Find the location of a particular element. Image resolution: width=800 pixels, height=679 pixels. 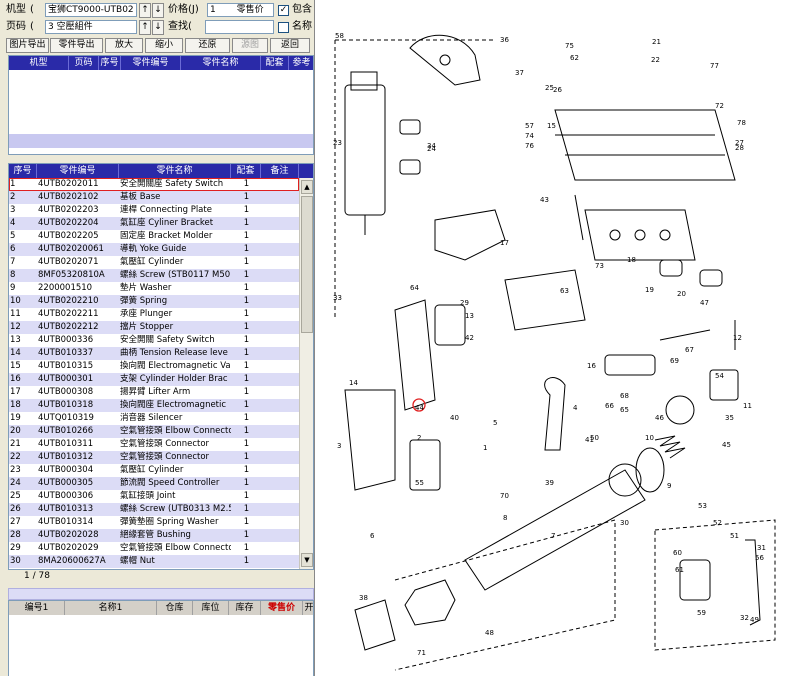

table-row: 29 4UTB0202029 空氣管接頭 Elbow Connecto 1 is located at coordinates (154, 548).